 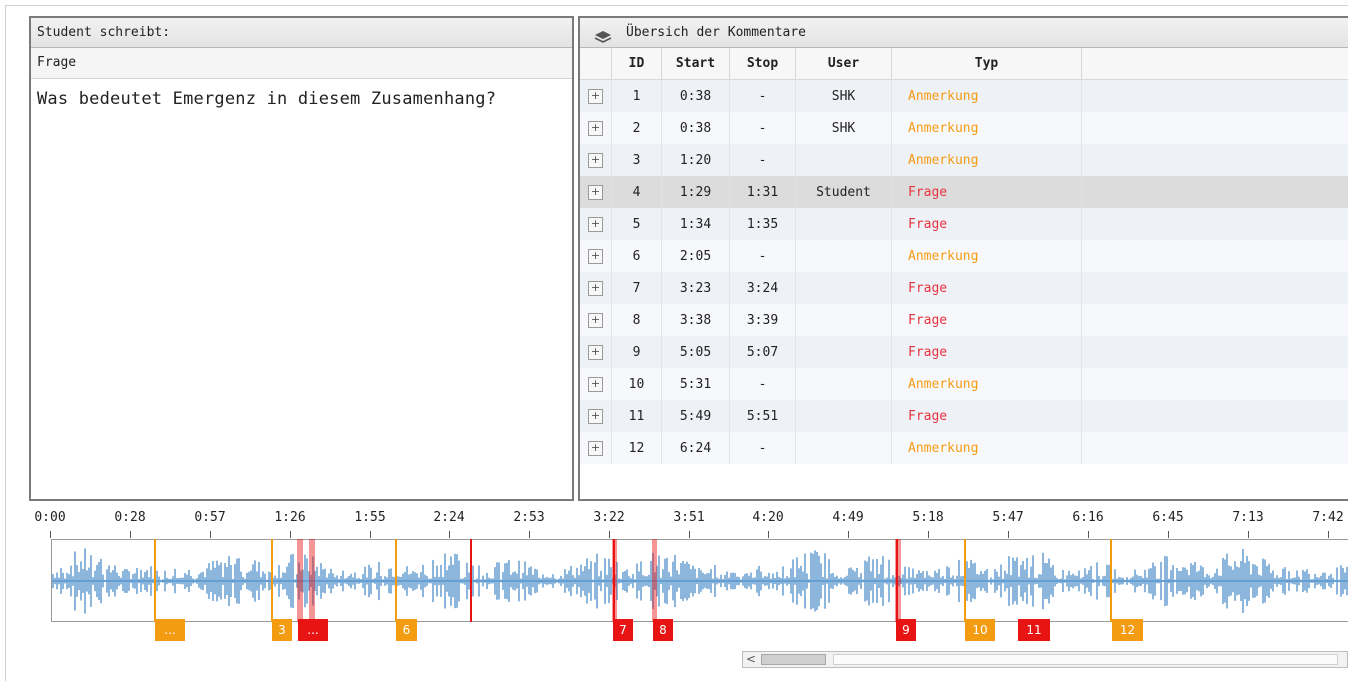 I want to click on time-tick-label: 0:57, so click(x=210, y=517).